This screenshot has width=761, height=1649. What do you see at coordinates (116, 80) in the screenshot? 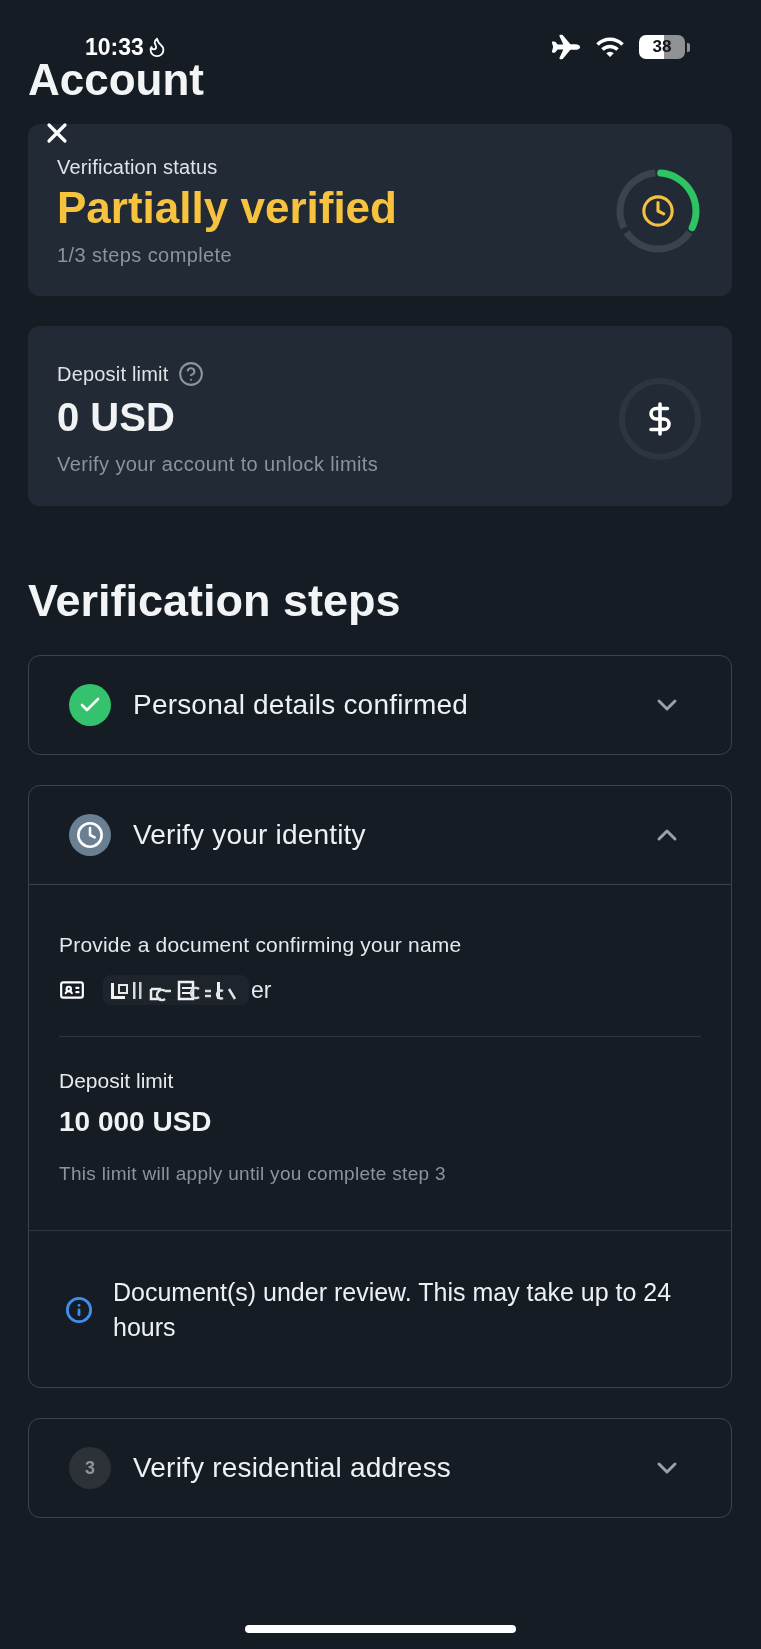
I see `page-title: Account` at bounding box center [116, 80].